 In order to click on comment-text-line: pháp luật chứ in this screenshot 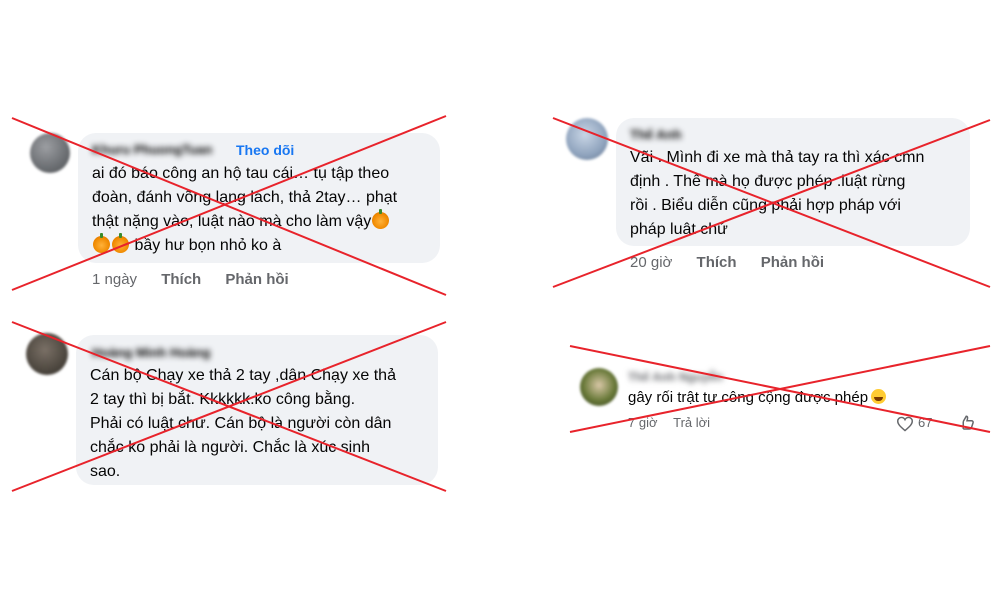, I will do `click(679, 229)`.